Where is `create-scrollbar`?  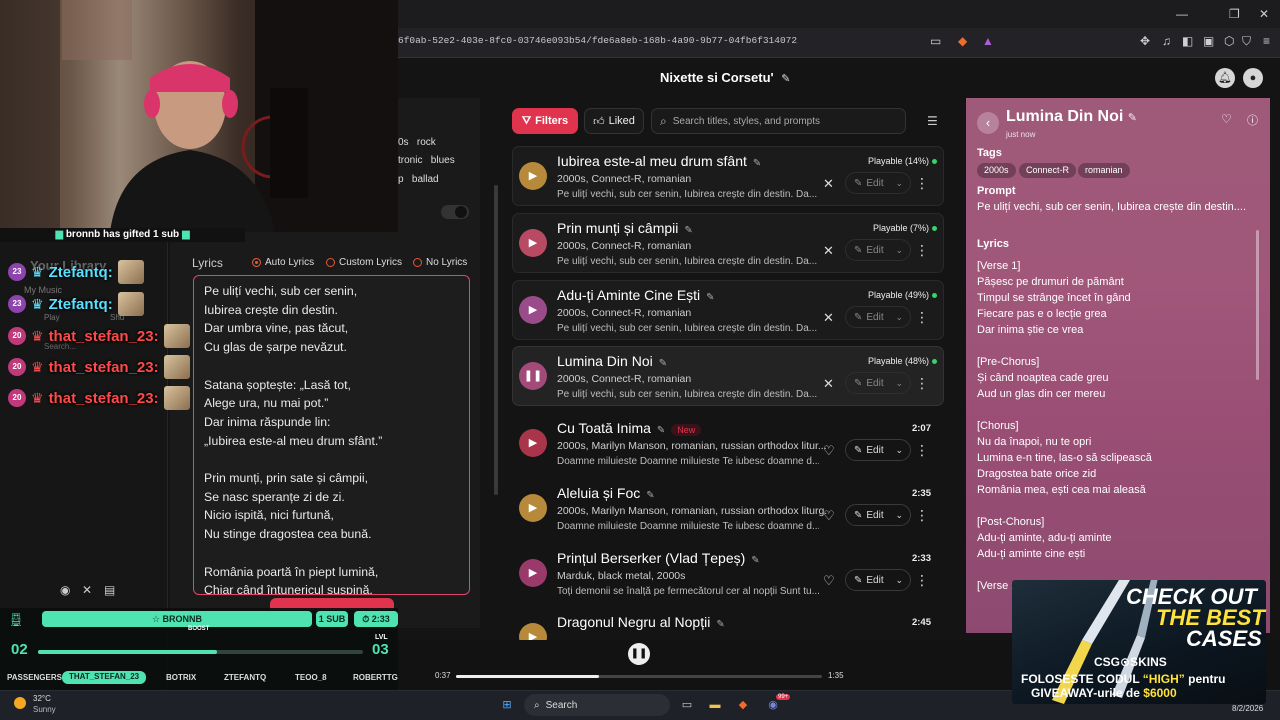 create-scrollbar is located at coordinates (496, 340).